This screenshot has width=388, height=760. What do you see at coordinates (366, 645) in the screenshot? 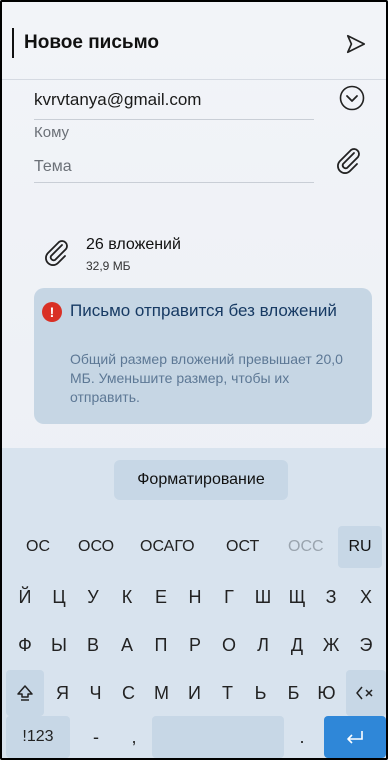
I see `key: Э` at bounding box center [366, 645].